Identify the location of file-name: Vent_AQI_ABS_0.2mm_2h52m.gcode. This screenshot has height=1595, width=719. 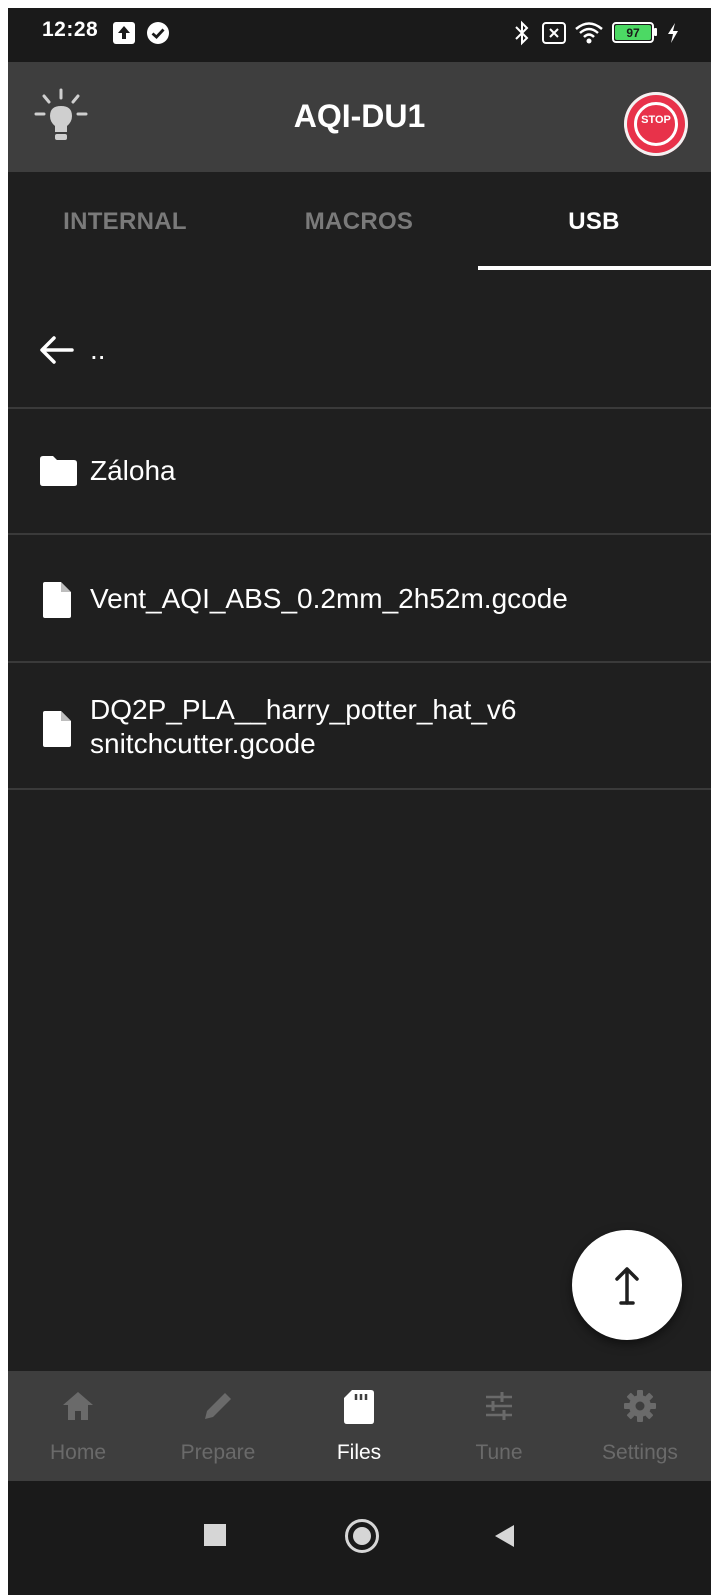
(329, 598).